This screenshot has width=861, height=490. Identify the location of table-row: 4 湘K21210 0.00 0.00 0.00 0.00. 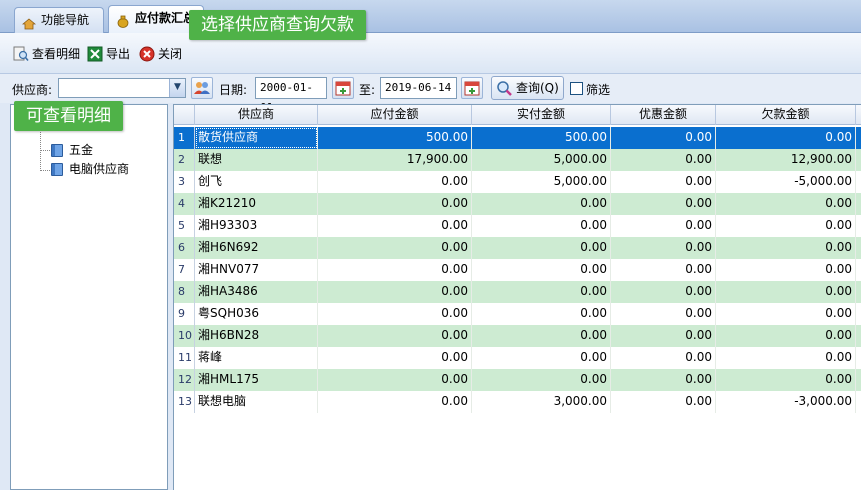
(517, 204).